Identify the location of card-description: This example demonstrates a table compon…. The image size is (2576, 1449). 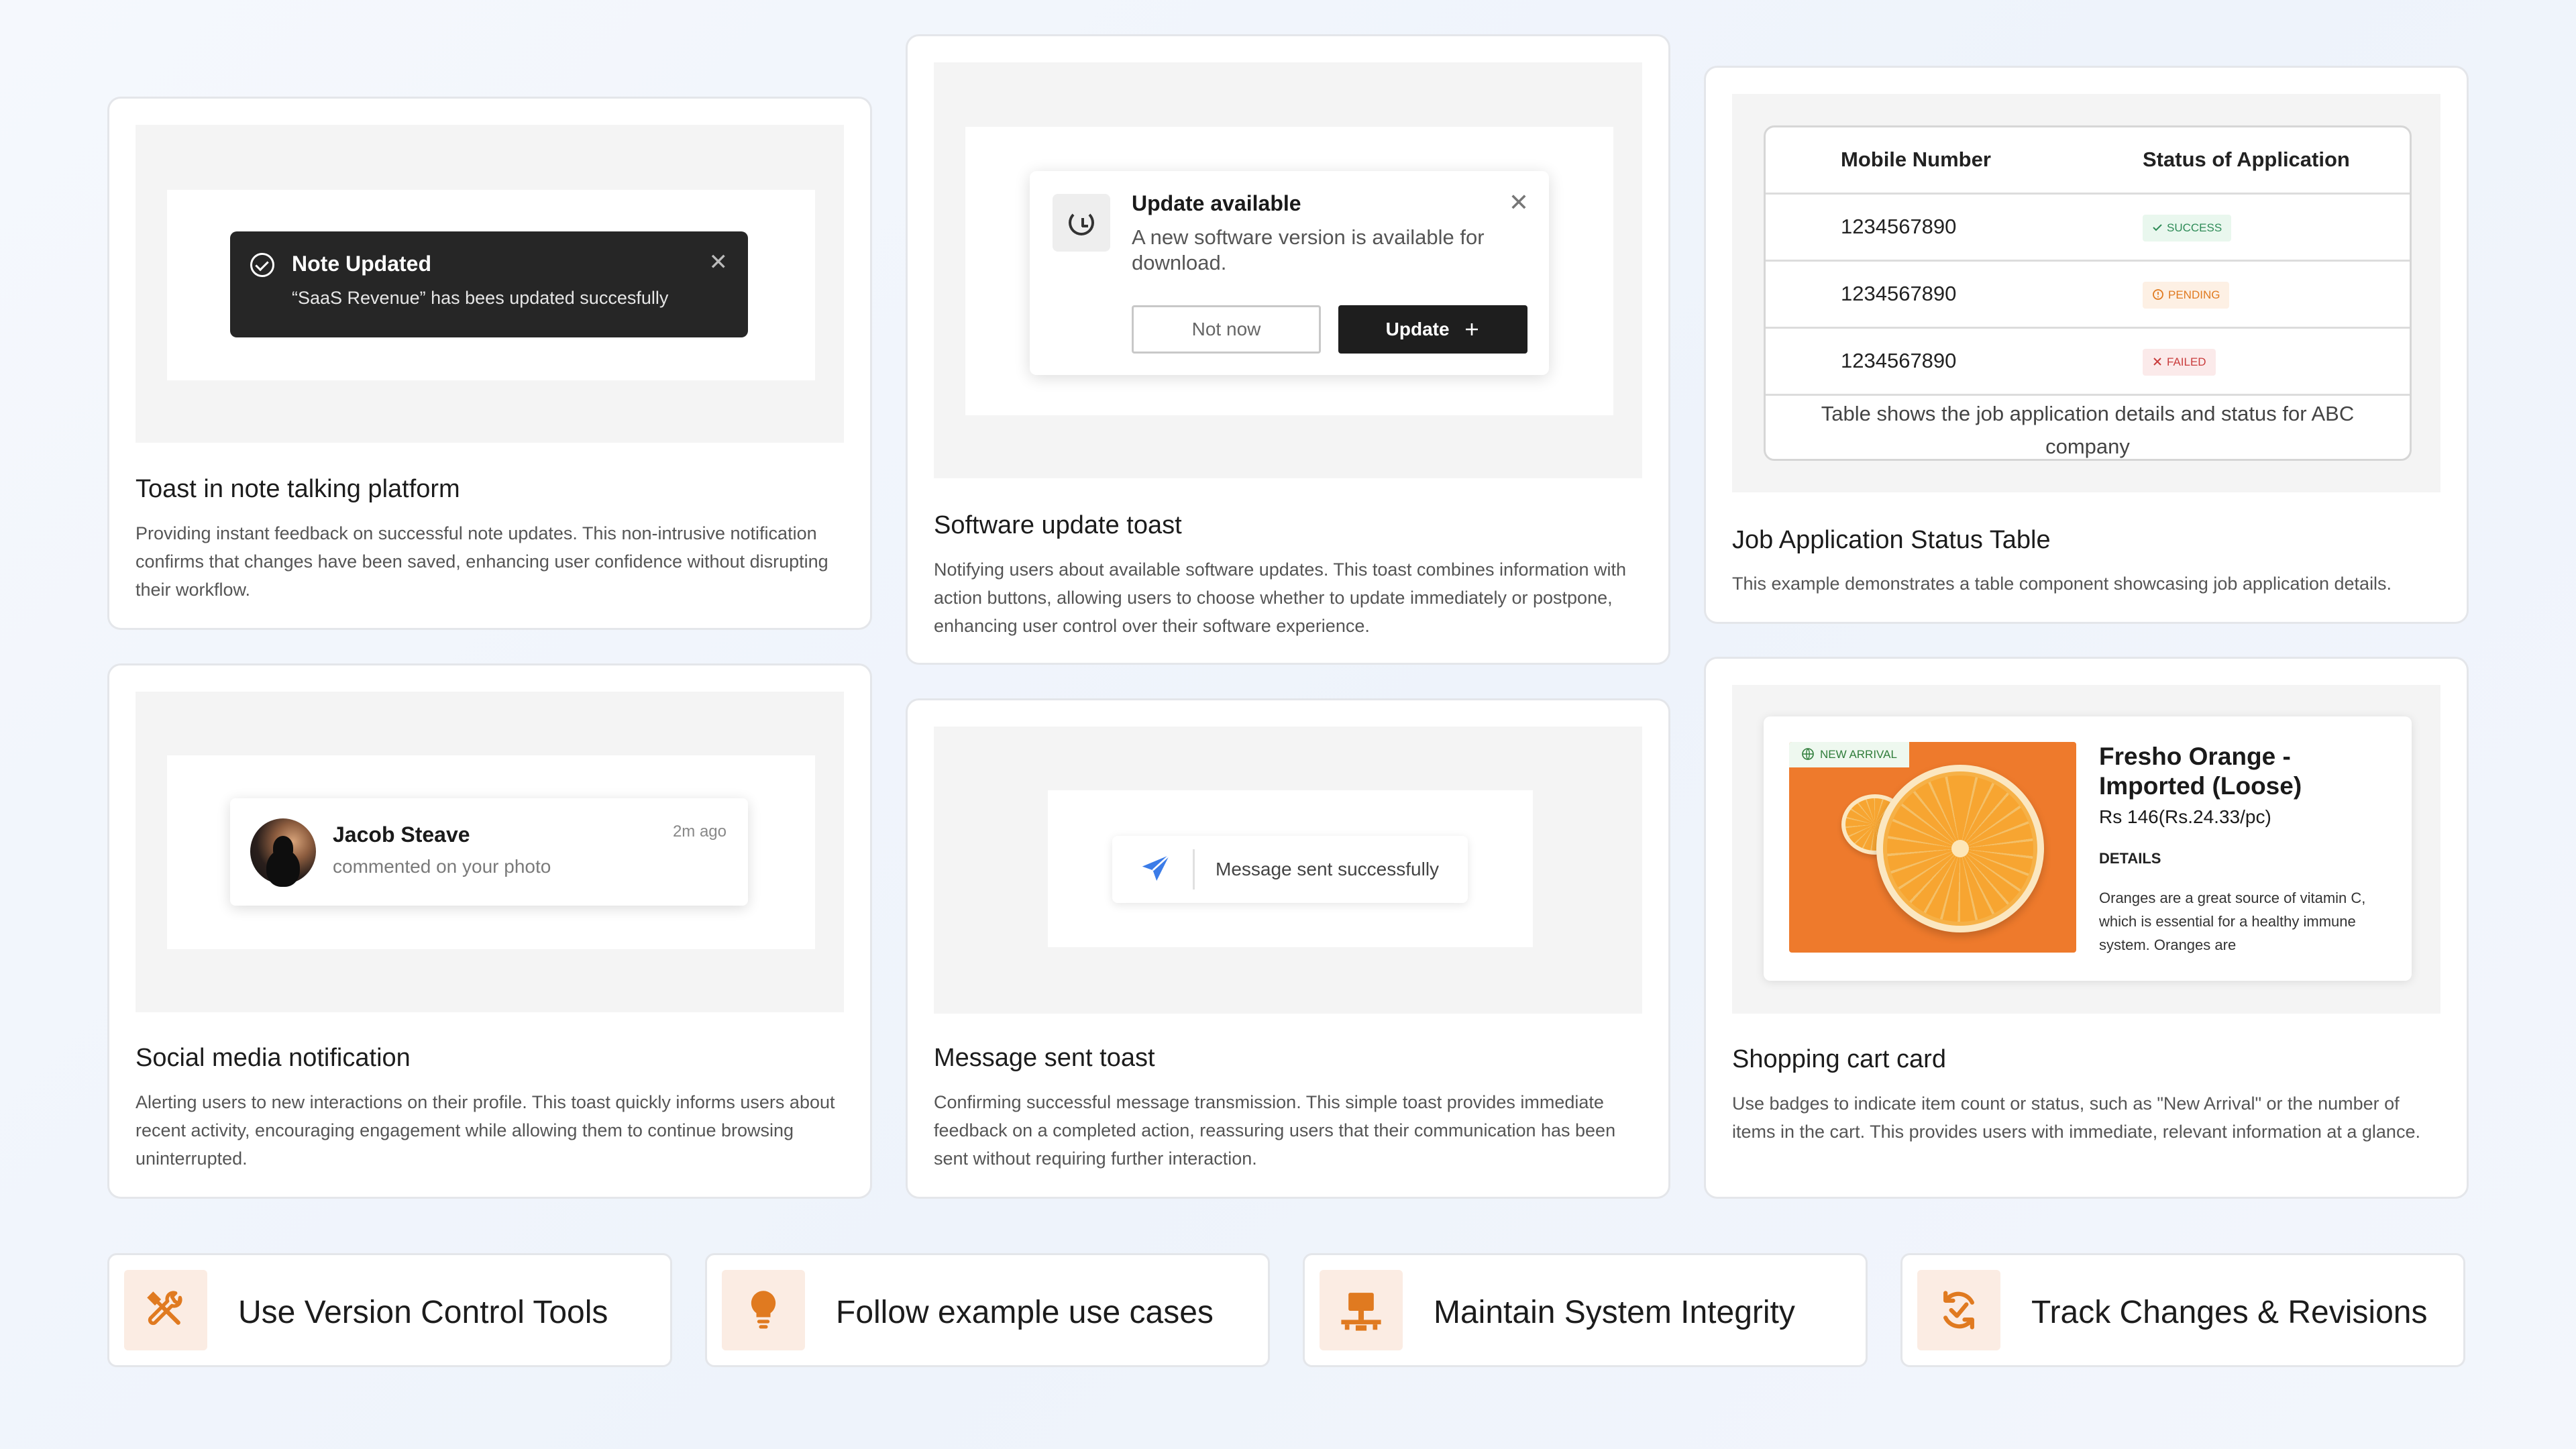
(2062, 584).